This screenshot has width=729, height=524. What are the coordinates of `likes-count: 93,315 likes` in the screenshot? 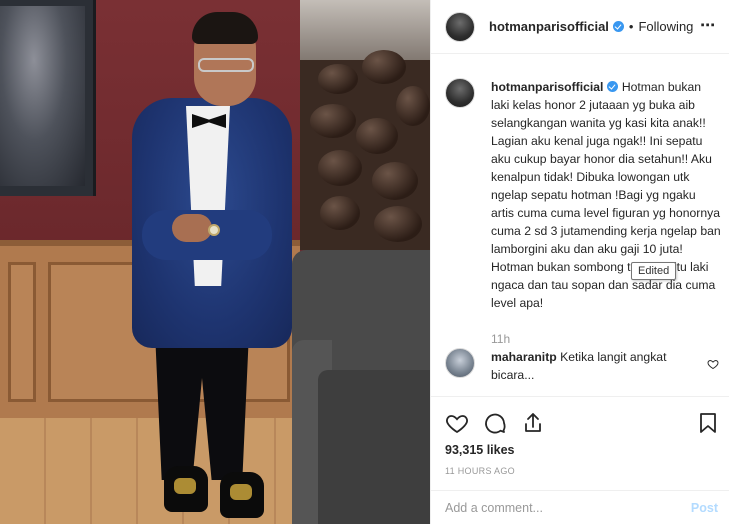 It's located at (480, 450).